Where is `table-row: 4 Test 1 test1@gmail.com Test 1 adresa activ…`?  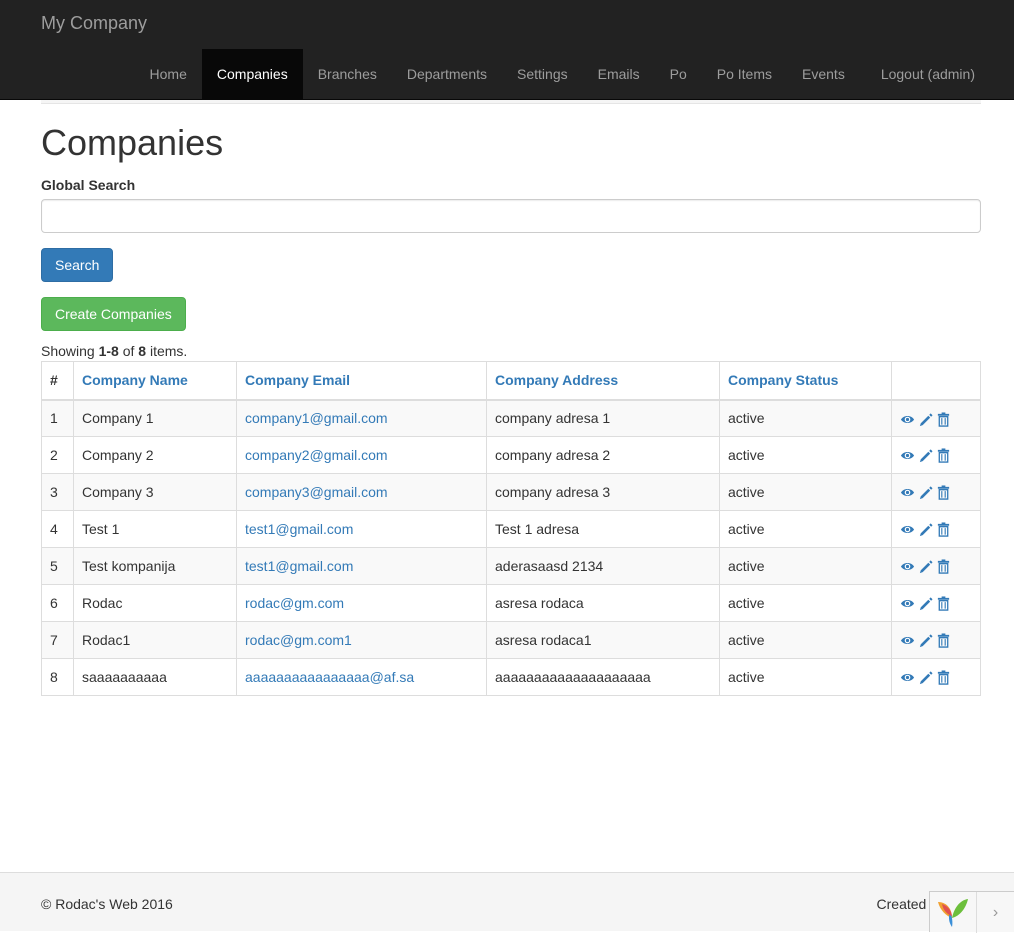 table-row: 4 Test 1 test1@gmail.com Test 1 adresa activ… is located at coordinates (511, 529).